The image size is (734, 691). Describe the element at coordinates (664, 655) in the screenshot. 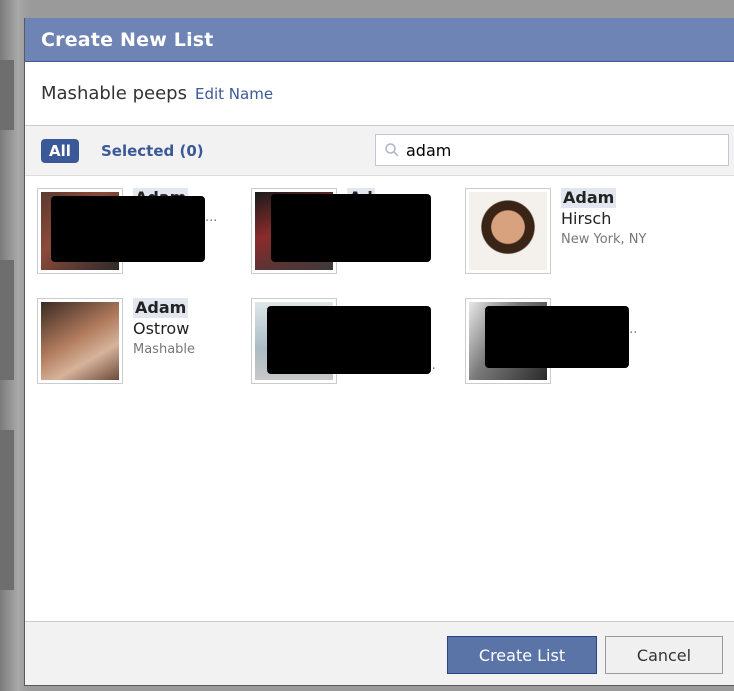

I see `cancel-button: Cancel` at that location.